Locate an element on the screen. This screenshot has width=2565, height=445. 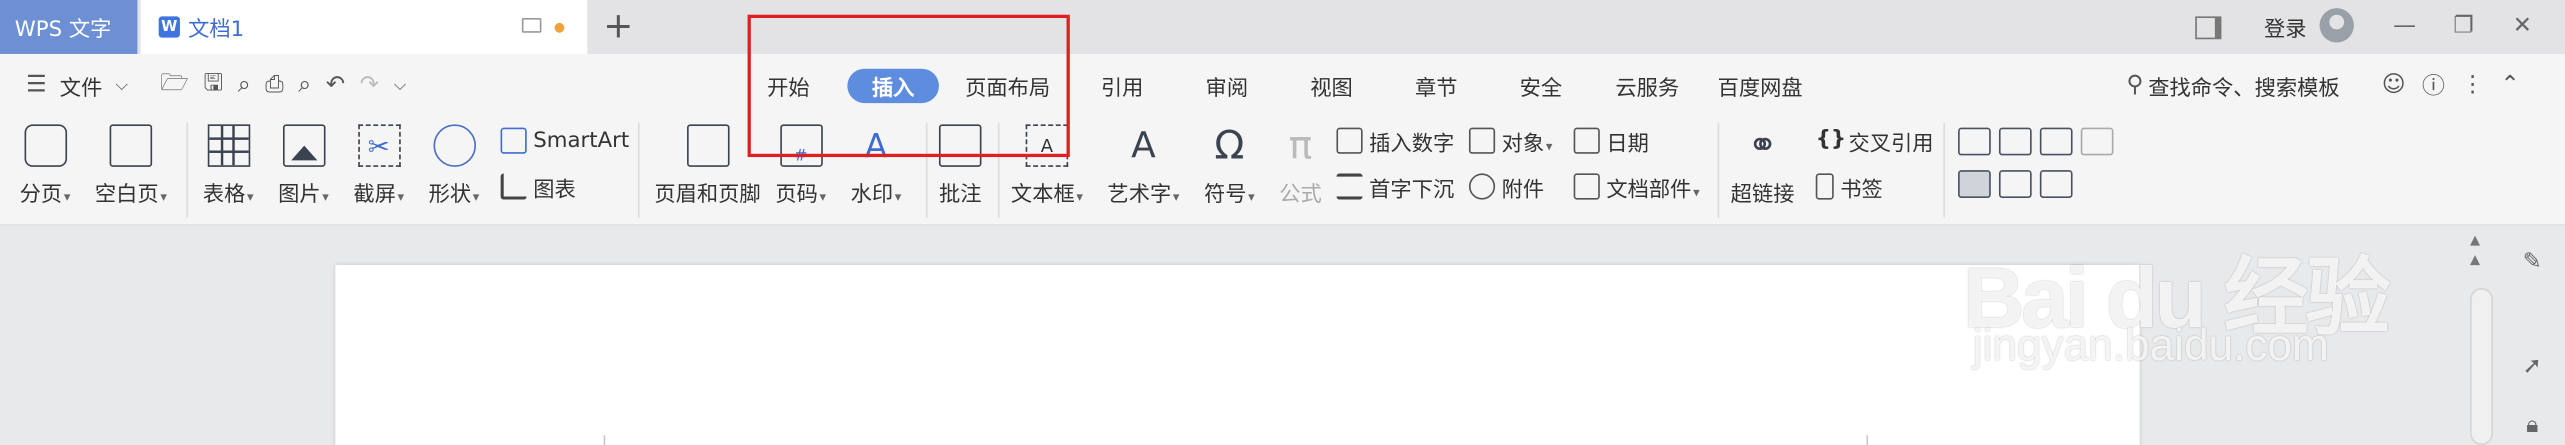
form-text-control-icon is located at coordinates (1974, 141).